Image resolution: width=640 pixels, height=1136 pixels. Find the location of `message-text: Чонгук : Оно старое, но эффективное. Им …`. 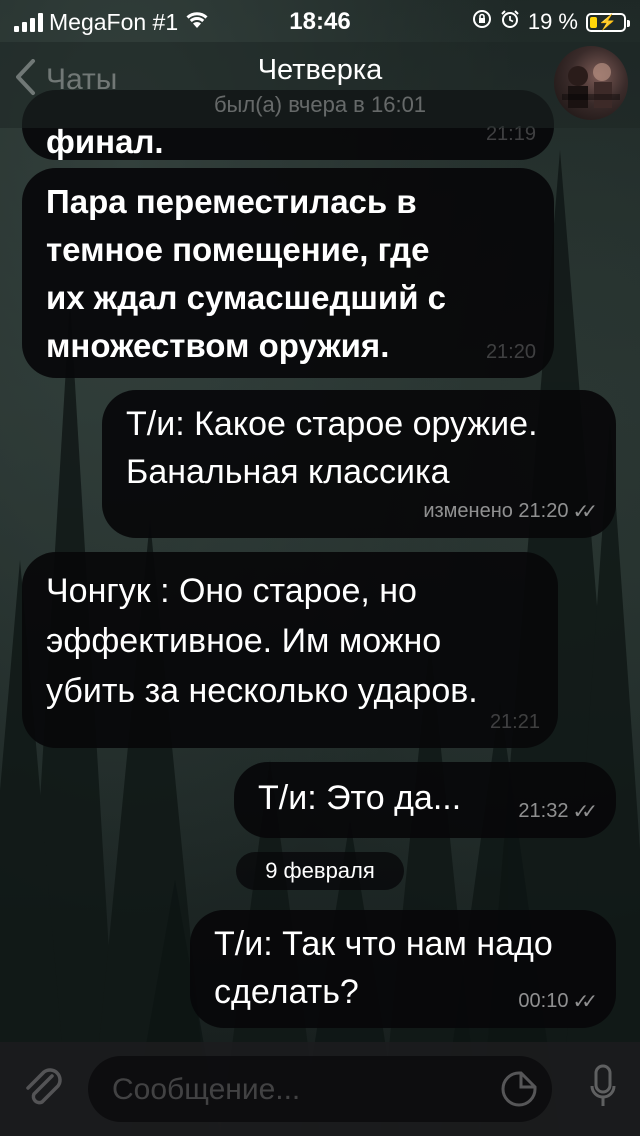

message-text: Чонгук : Оно старое, но эффективное. Им … is located at coordinates (262, 641).